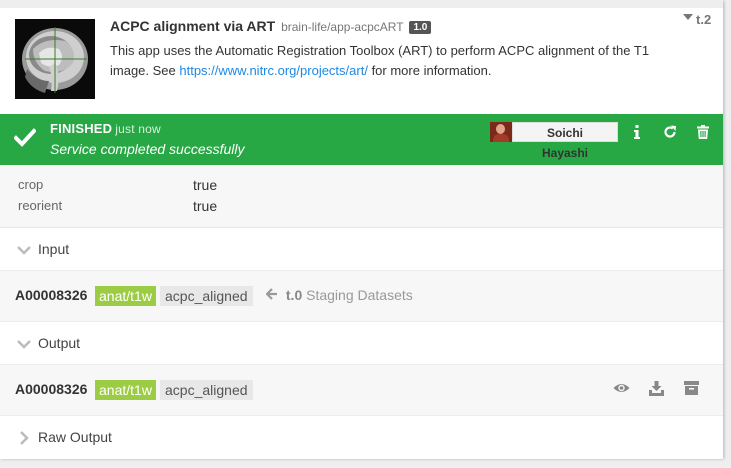  Describe the element at coordinates (59, 343) in the screenshot. I see `output-section-label: Output` at that location.